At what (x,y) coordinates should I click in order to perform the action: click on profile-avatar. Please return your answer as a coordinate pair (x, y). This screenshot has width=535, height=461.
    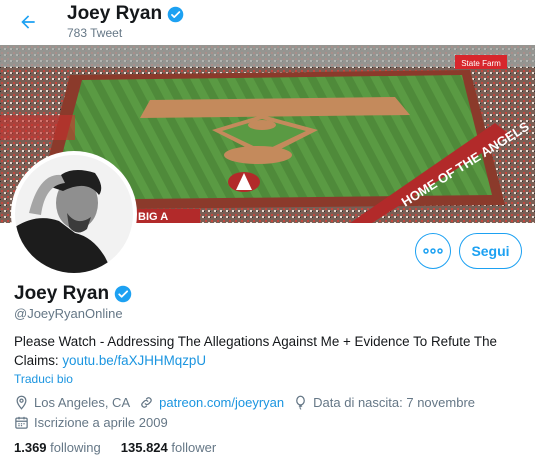
    Looking at the image, I should click on (74, 214).